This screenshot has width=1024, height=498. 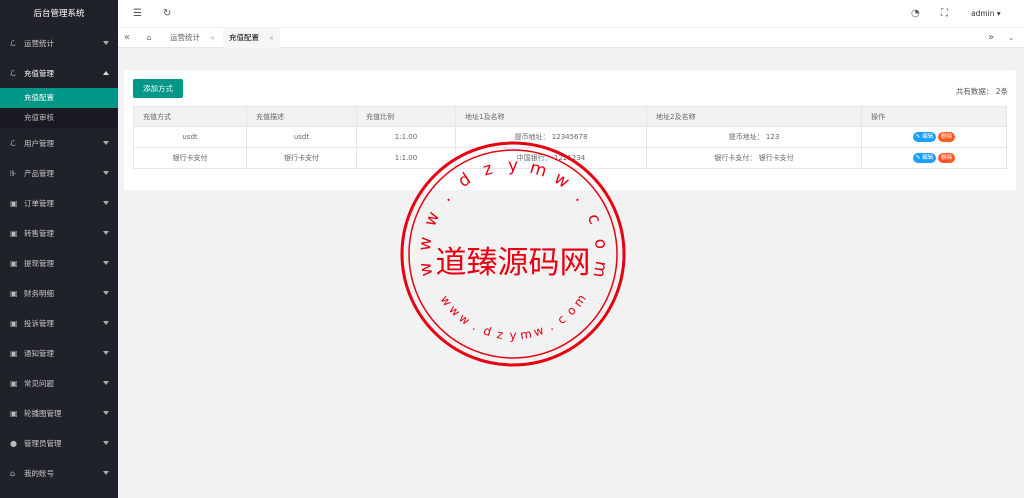 I want to click on submenu-recharge: 充值配置 充值审核, so click(x=59, y=108).